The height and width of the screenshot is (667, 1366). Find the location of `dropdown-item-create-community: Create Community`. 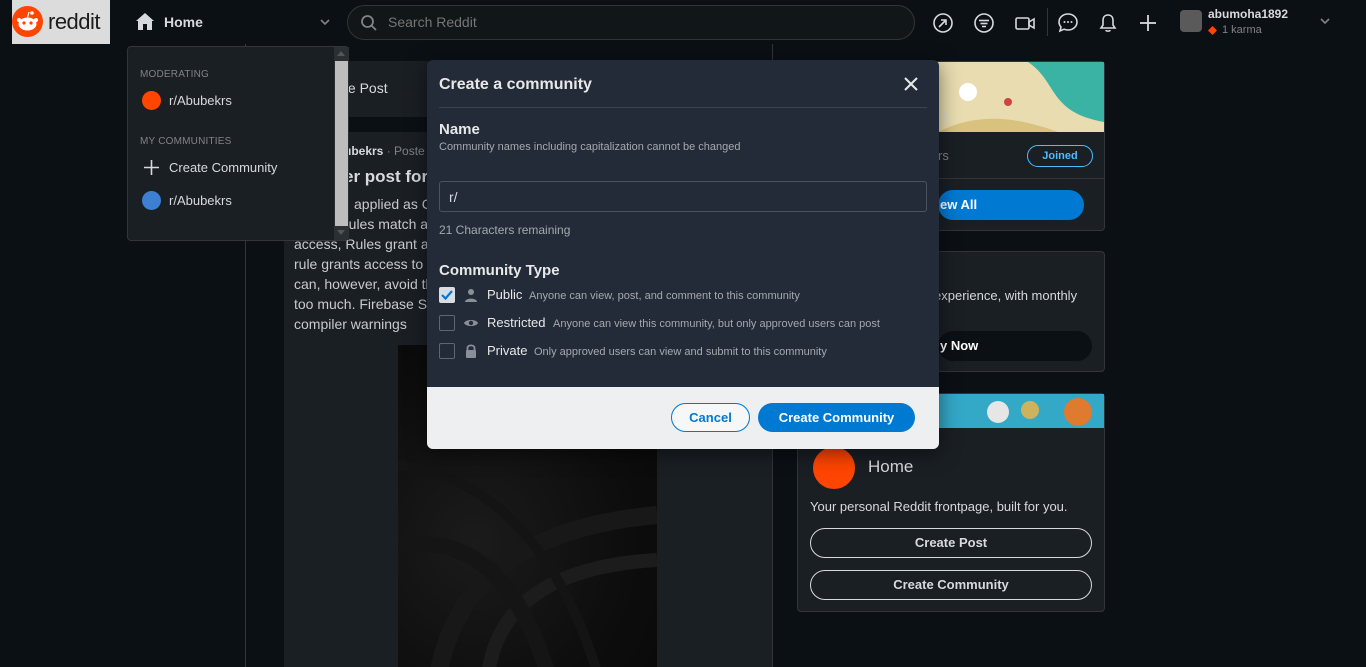

dropdown-item-create-community: Create Community is located at coordinates (235, 168).